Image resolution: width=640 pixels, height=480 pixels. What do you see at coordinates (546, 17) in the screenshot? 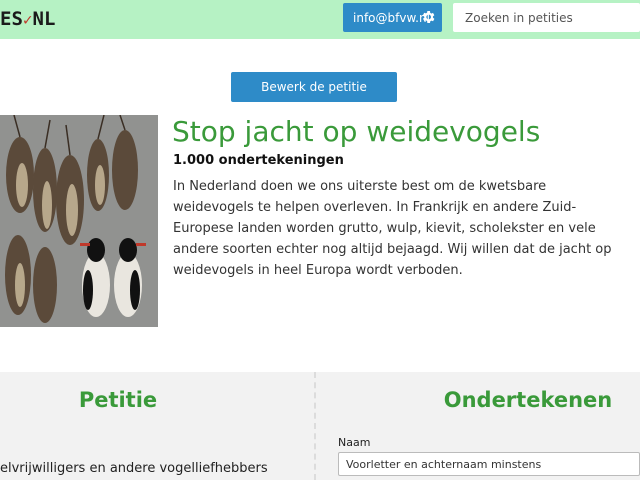
I see `search-input` at bounding box center [546, 17].